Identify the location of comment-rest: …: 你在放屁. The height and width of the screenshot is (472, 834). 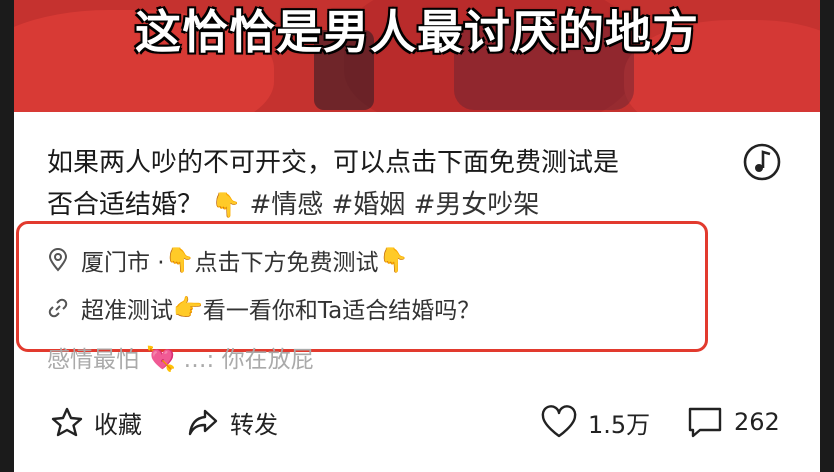
(248, 360).